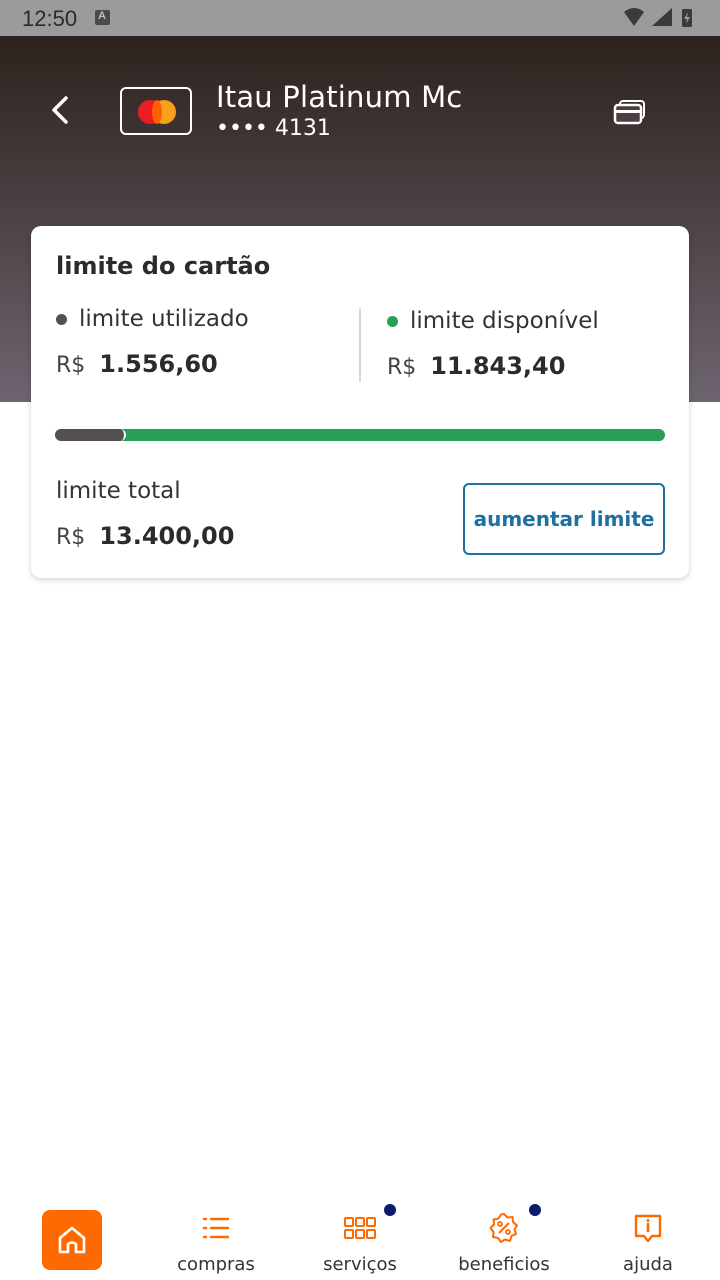  What do you see at coordinates (118, 491) in the screenshot?
I see `total-limit-label: limite total` at bounding box center [118, 491].